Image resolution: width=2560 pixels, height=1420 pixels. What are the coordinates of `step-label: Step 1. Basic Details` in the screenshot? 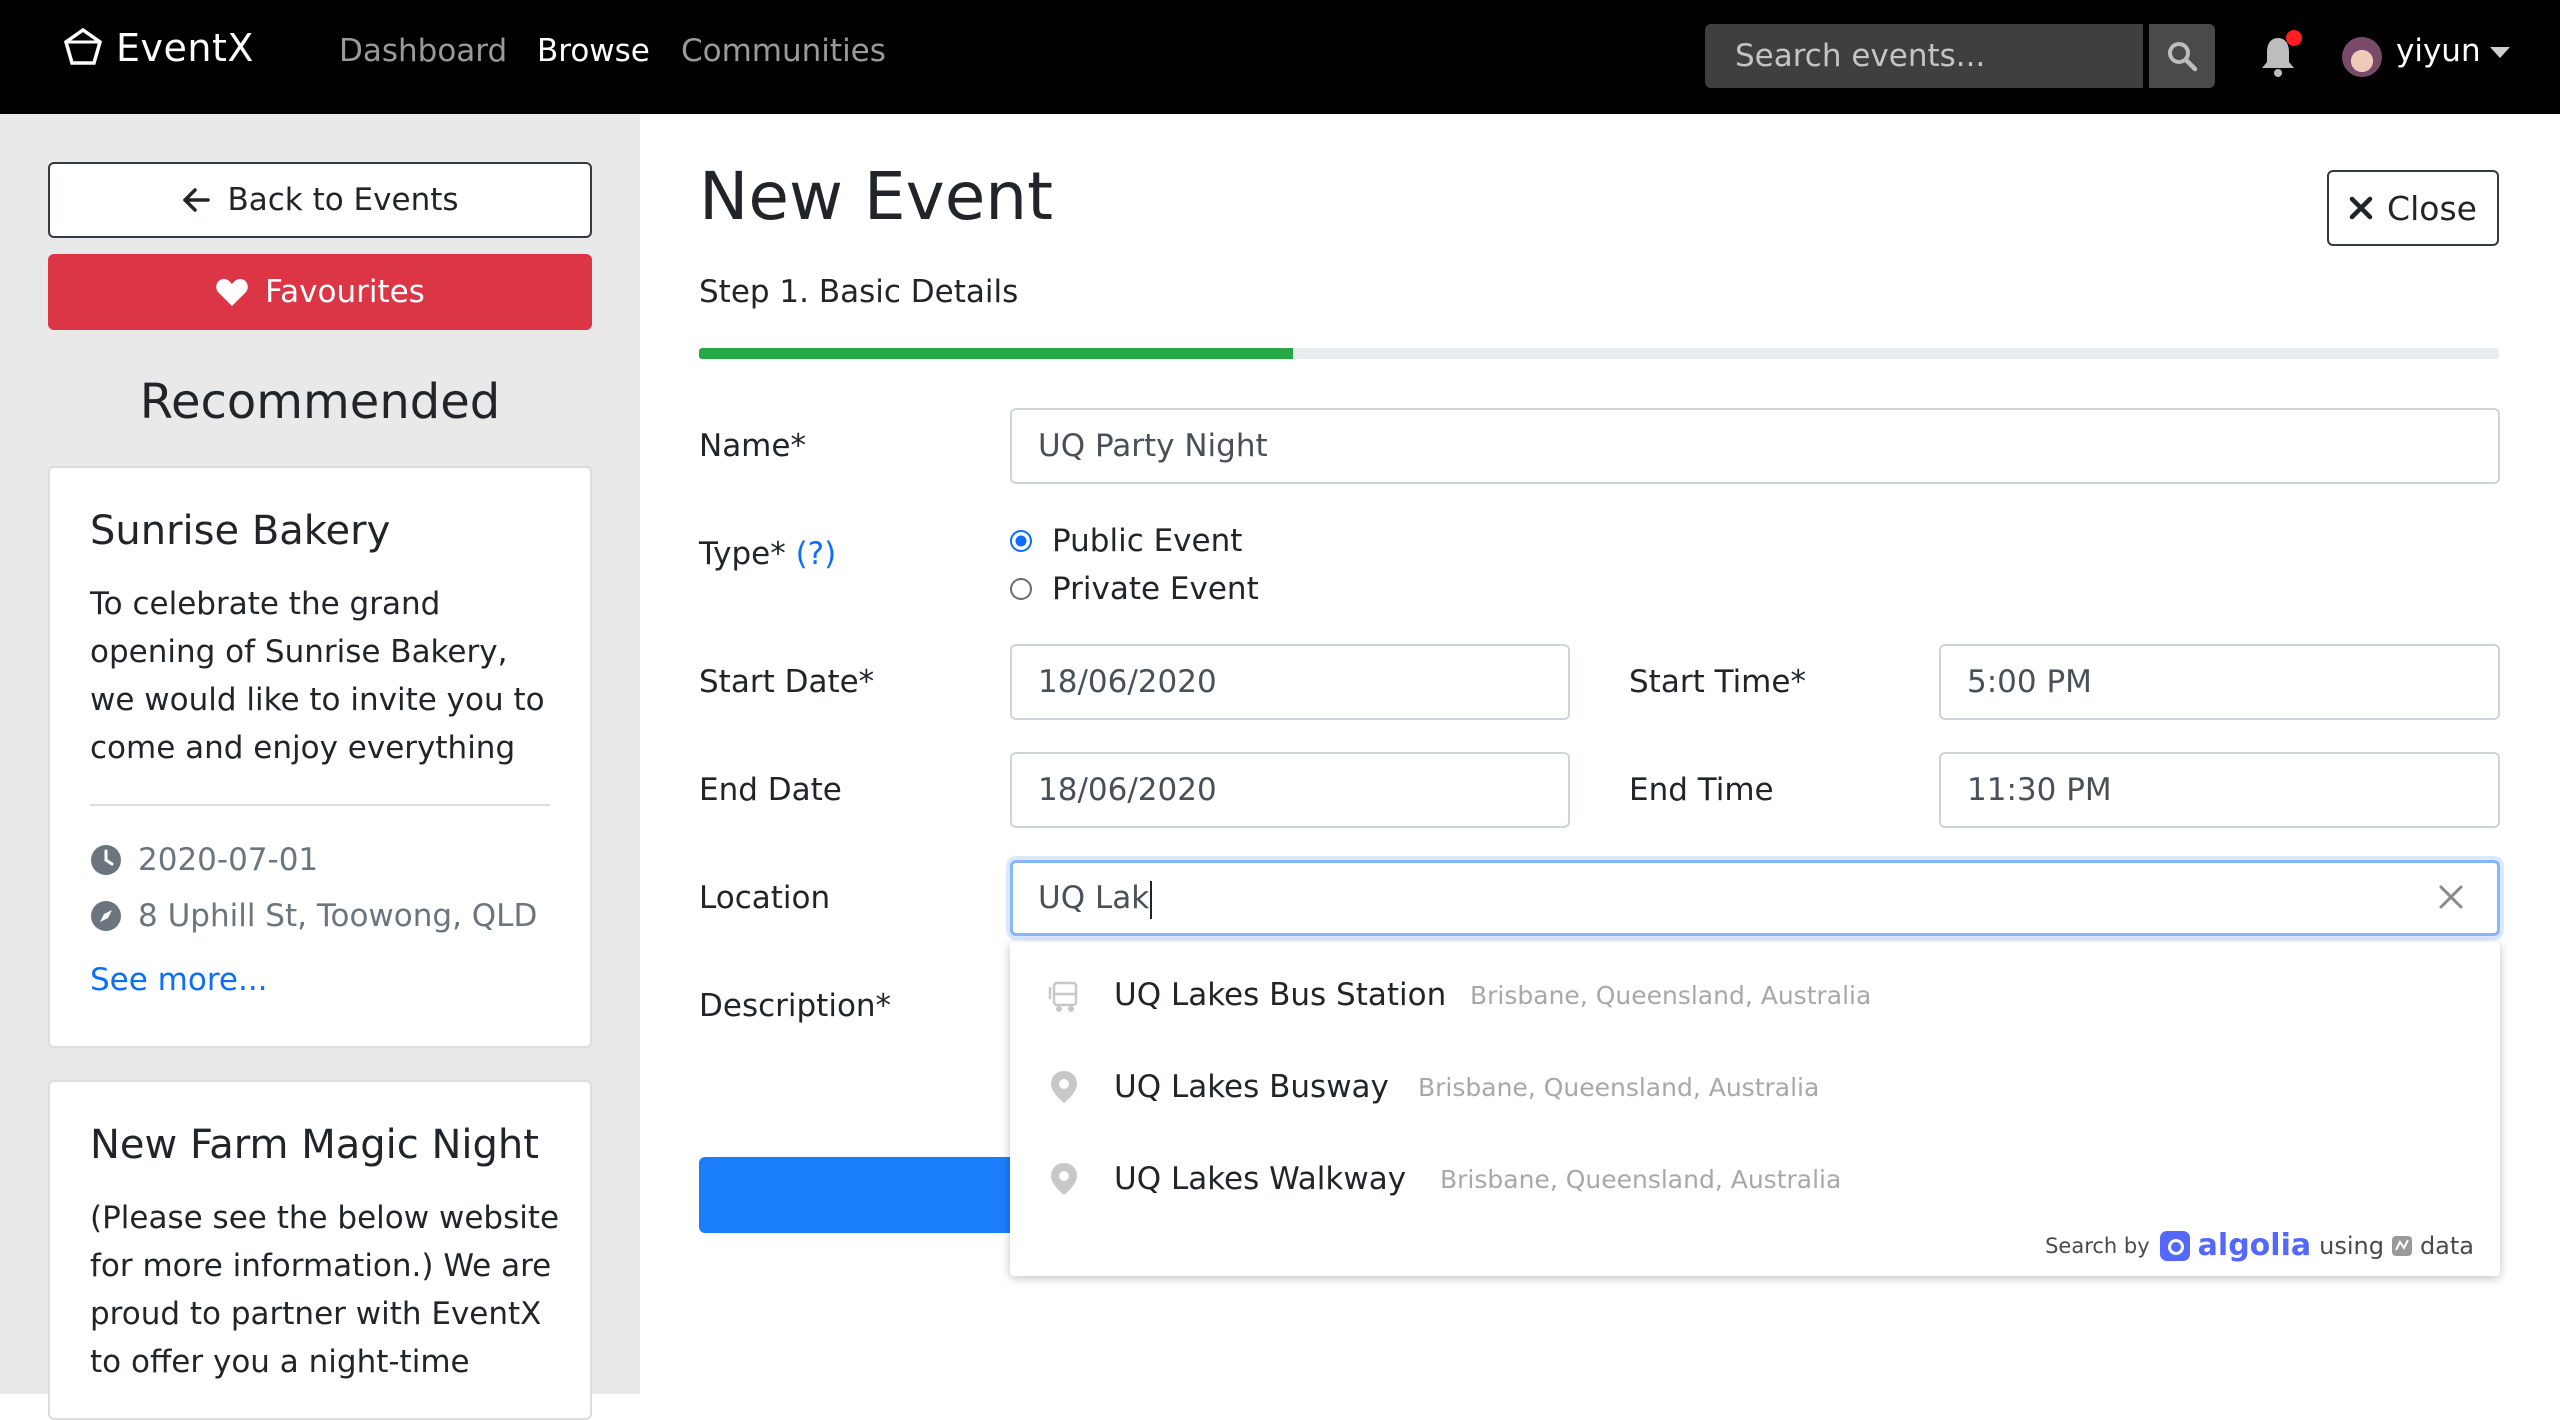 It's located at (859, 292).